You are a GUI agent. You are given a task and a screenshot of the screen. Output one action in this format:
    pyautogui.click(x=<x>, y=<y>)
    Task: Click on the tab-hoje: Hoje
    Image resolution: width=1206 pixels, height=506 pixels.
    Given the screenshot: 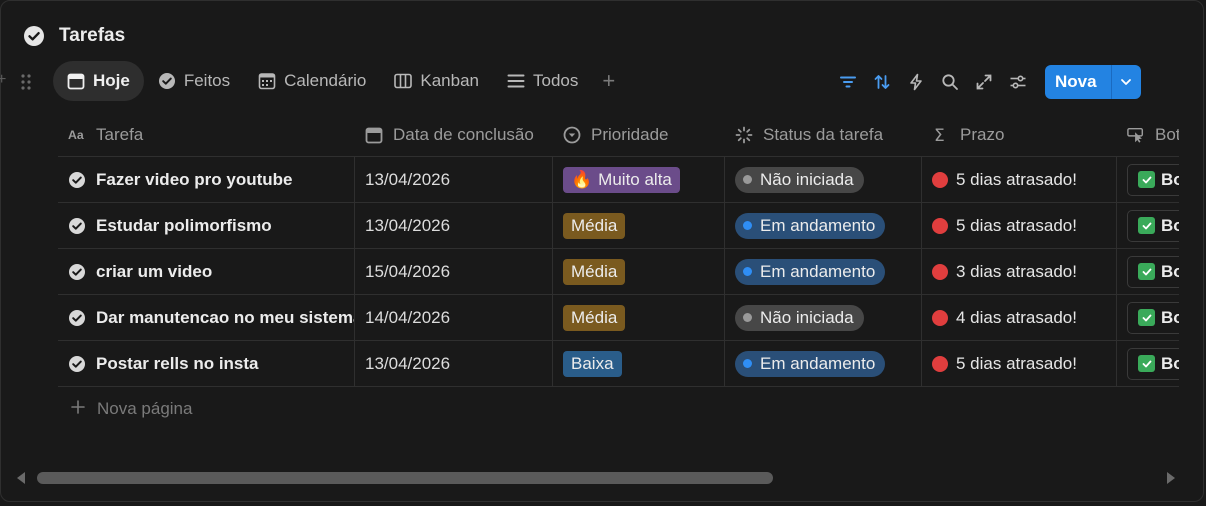 What is the action you would take?
    pyautogui.click(x=98, y=81)
    